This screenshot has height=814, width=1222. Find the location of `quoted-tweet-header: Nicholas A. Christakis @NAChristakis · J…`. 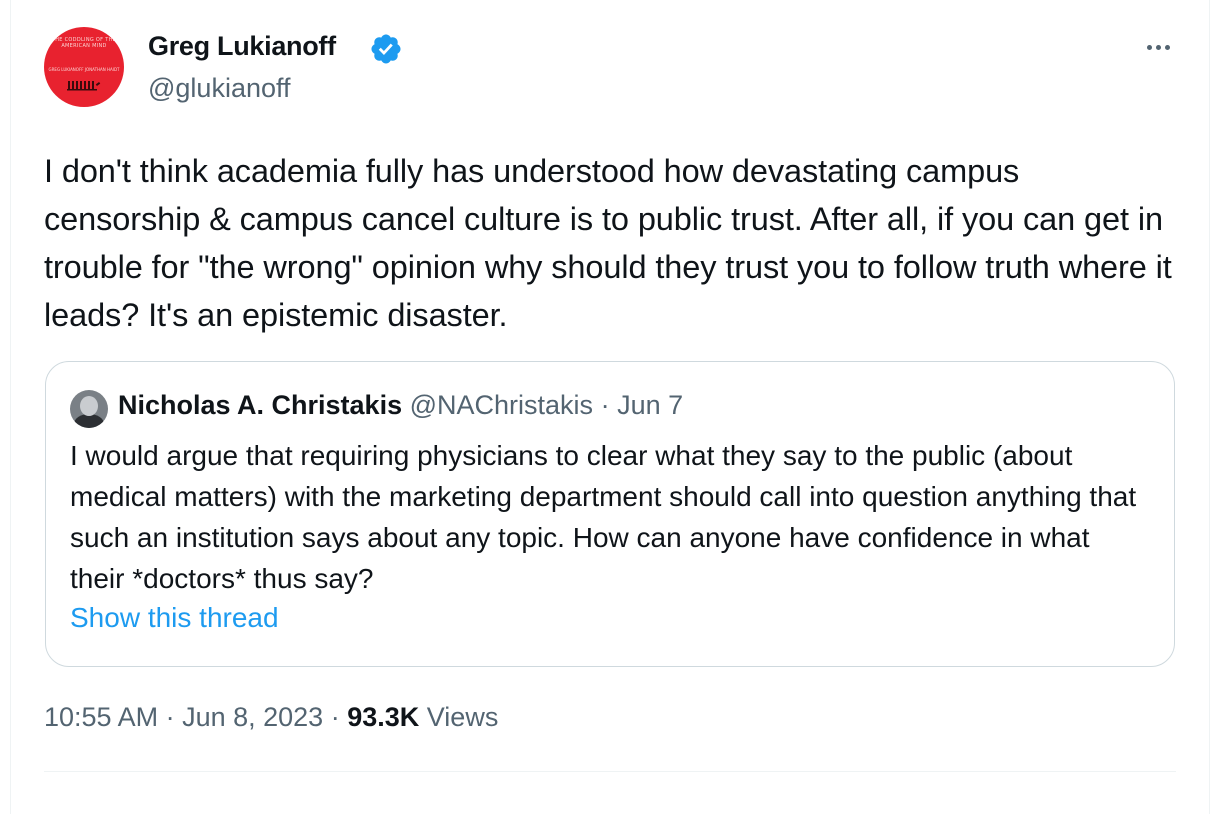

quoted-tweet-header: Nicholas A. Christakis @NAChristakis · J… is located at coordinates (400, 405).